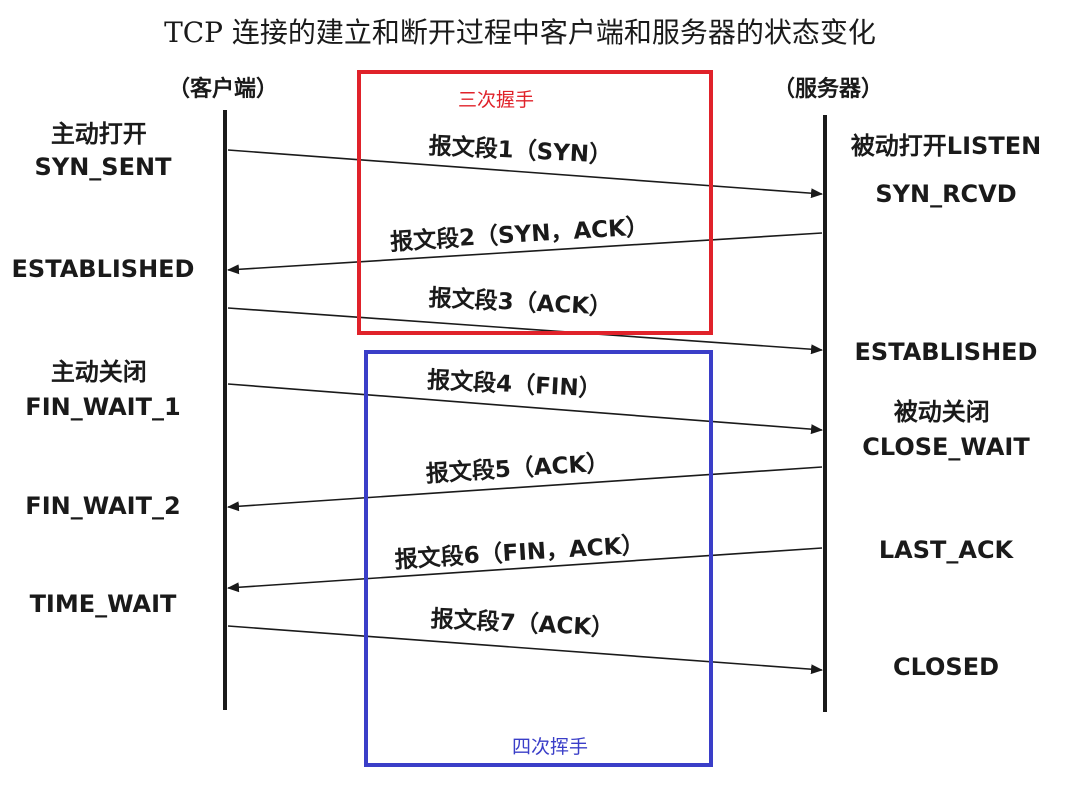 This screenshot has width=1065, height=791. Describe the element at coordinates (828, 89) in the screenshot. I see `server-header: （服务器）` at that location.